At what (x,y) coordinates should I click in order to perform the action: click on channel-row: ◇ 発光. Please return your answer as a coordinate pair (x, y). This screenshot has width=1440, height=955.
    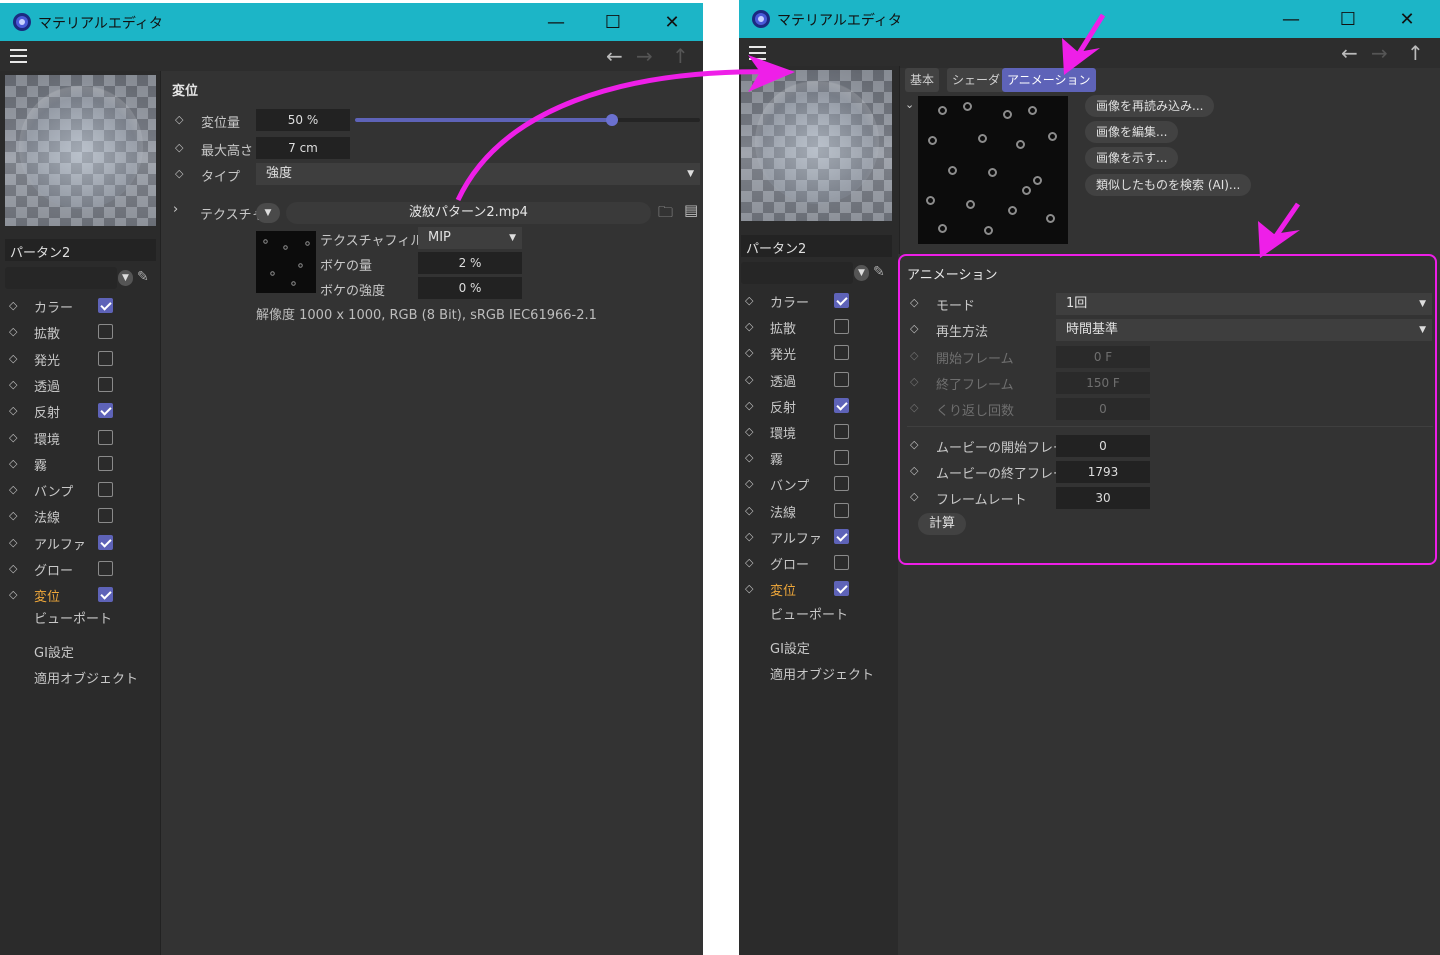
    Looking at the image, I should click on (819, 353).